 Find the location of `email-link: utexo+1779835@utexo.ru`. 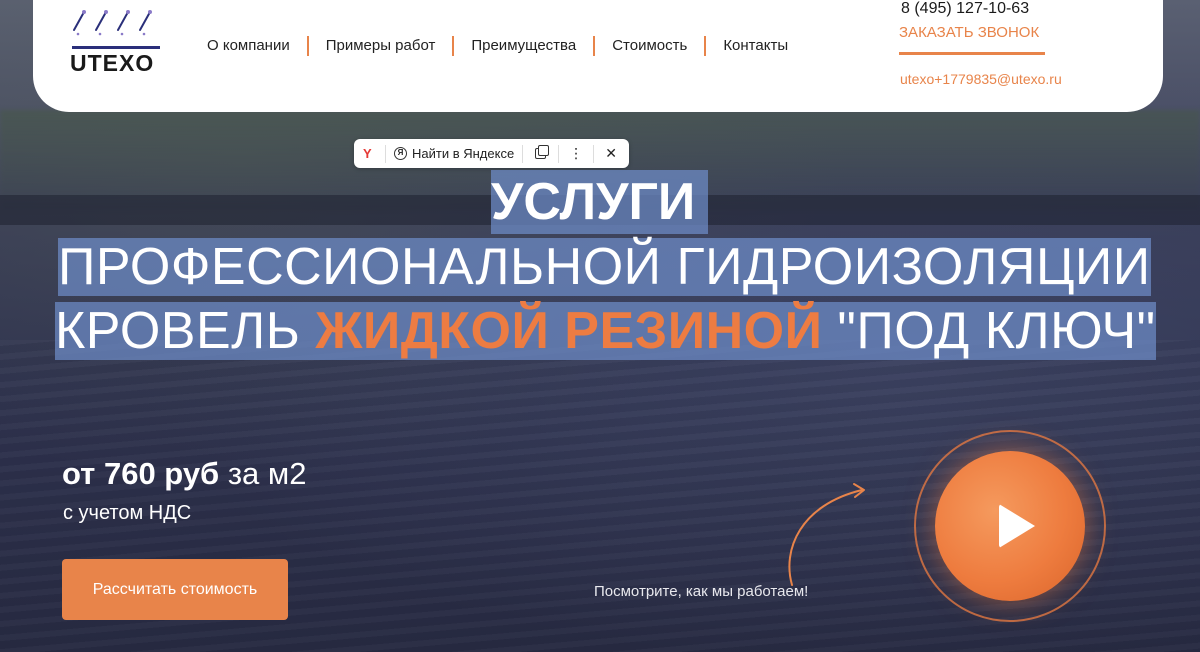

email-link: utexo+1779835@utexo.ru is located at coordinates (981, 79).